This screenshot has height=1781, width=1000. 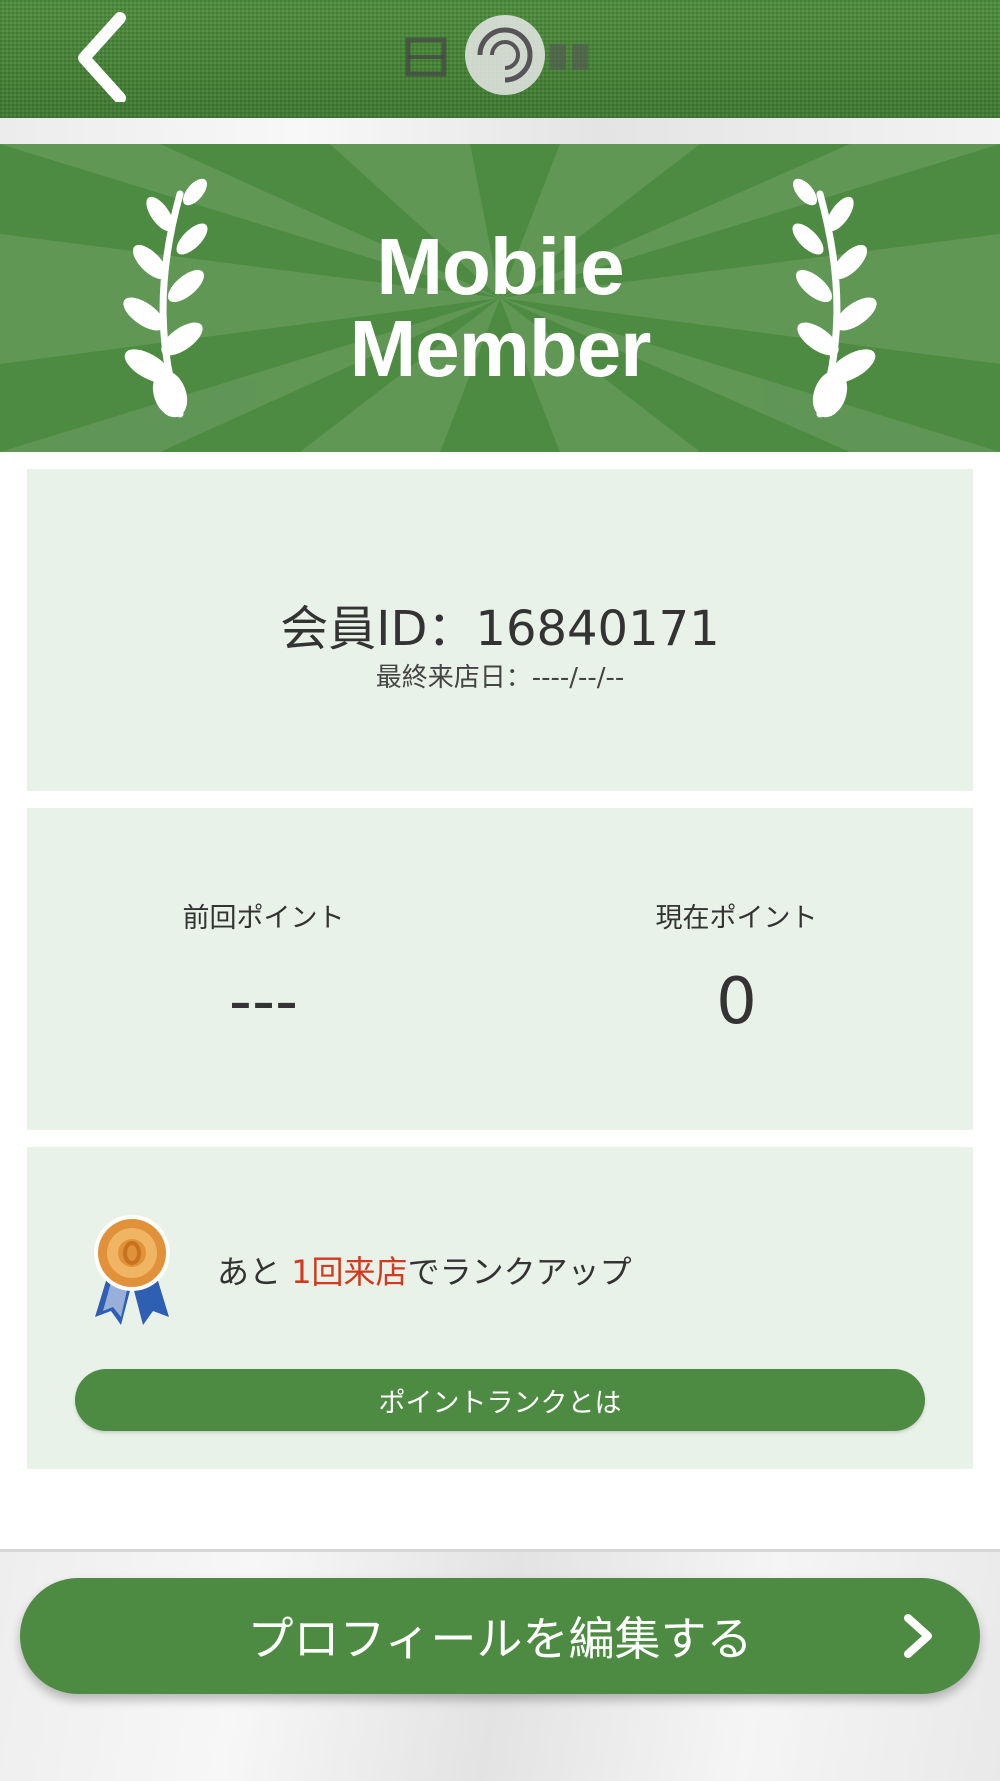 What do you see at coordinates (519, 1272) in the screenshot?
I see `rank-suffix: でランクアップ` at bounding box center [519, 1272].